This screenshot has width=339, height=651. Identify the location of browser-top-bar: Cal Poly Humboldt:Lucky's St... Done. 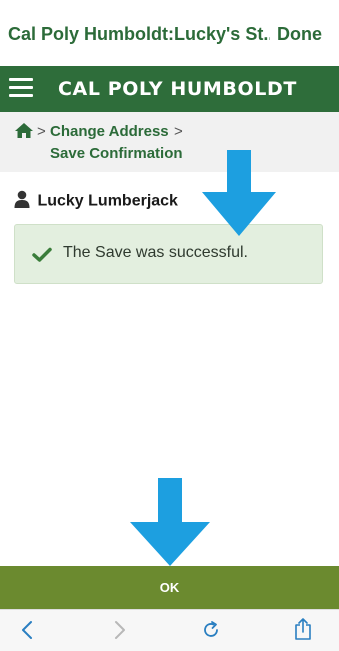
(169, 33).